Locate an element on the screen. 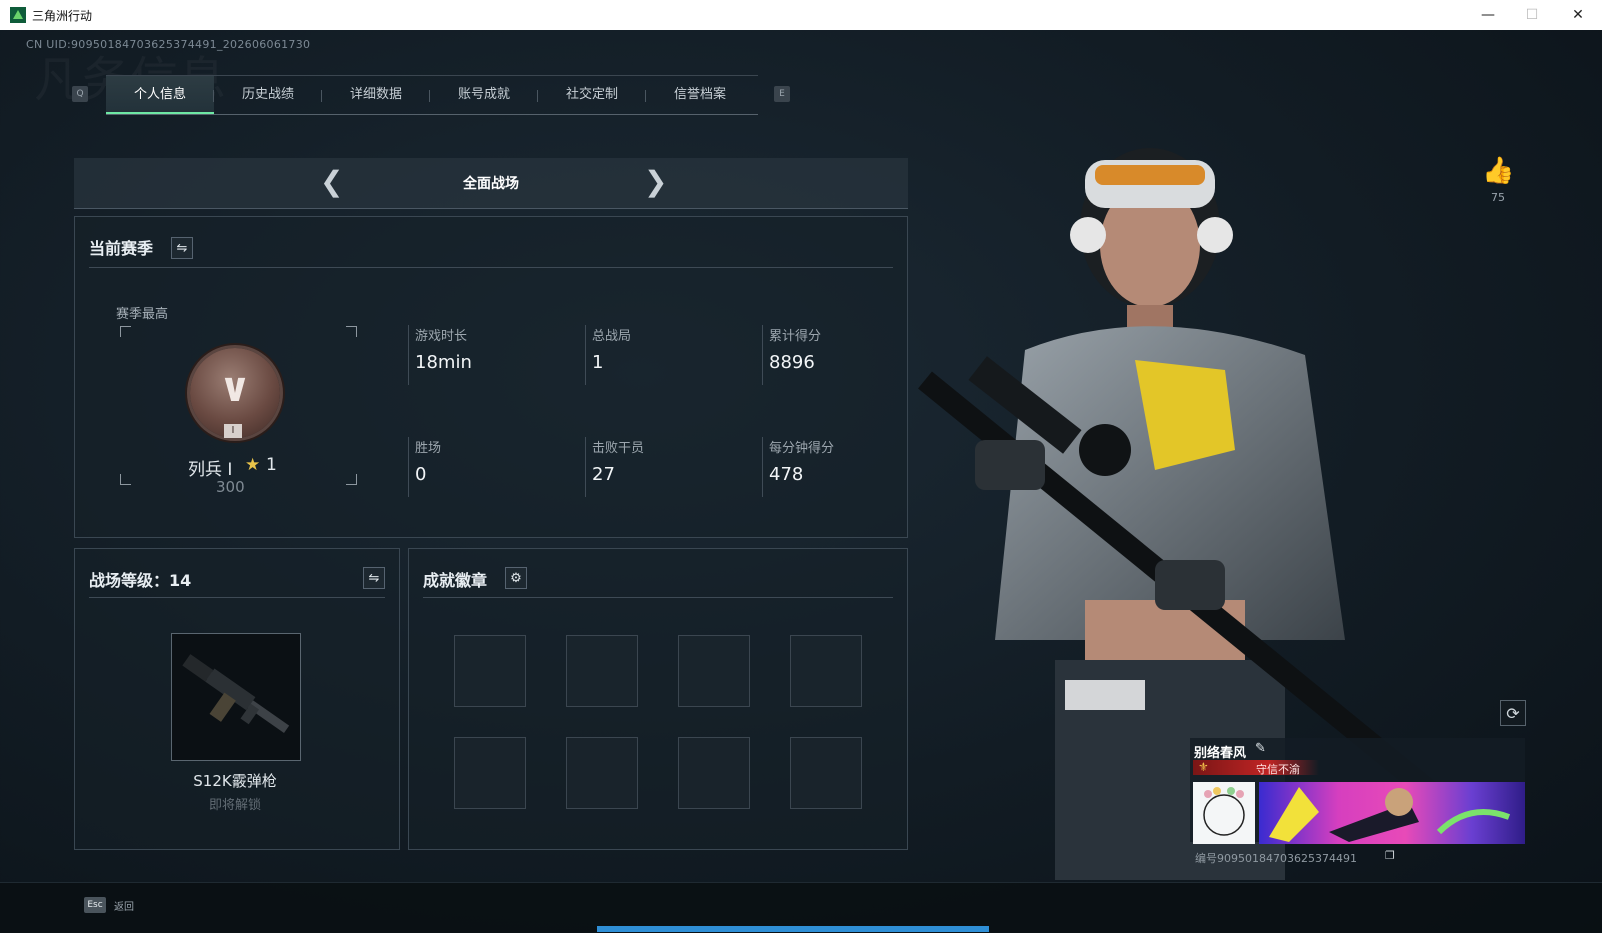  shotgun-icon is located at coordinates (236, 694).